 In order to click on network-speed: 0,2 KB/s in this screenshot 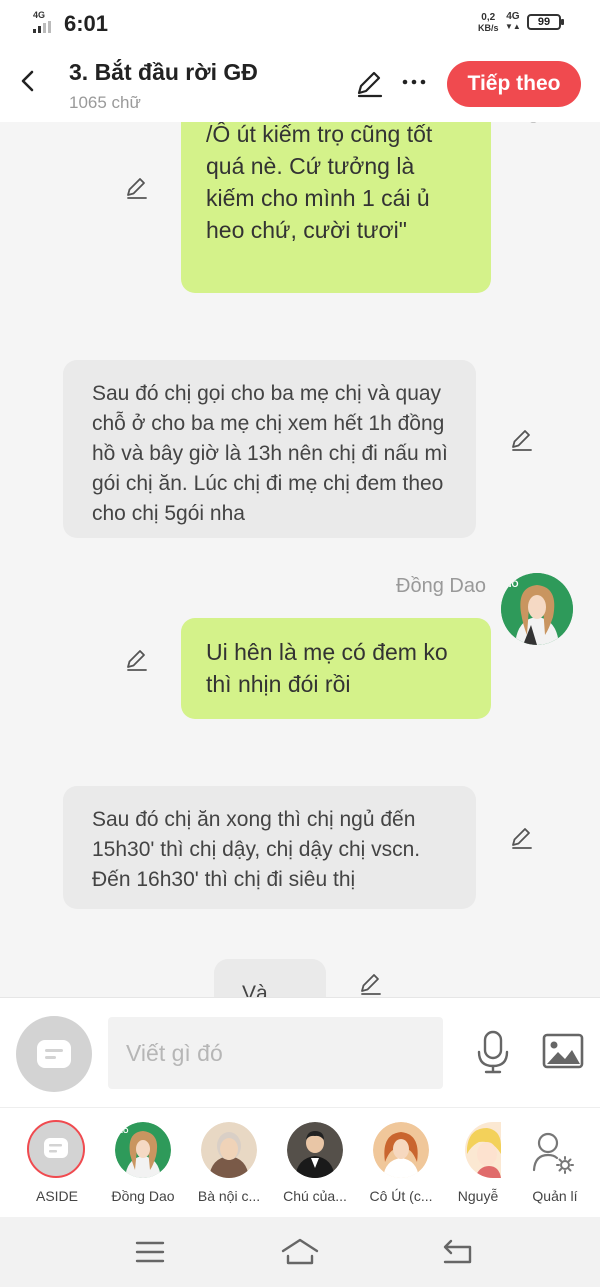, I will do `click(488, 22)`.